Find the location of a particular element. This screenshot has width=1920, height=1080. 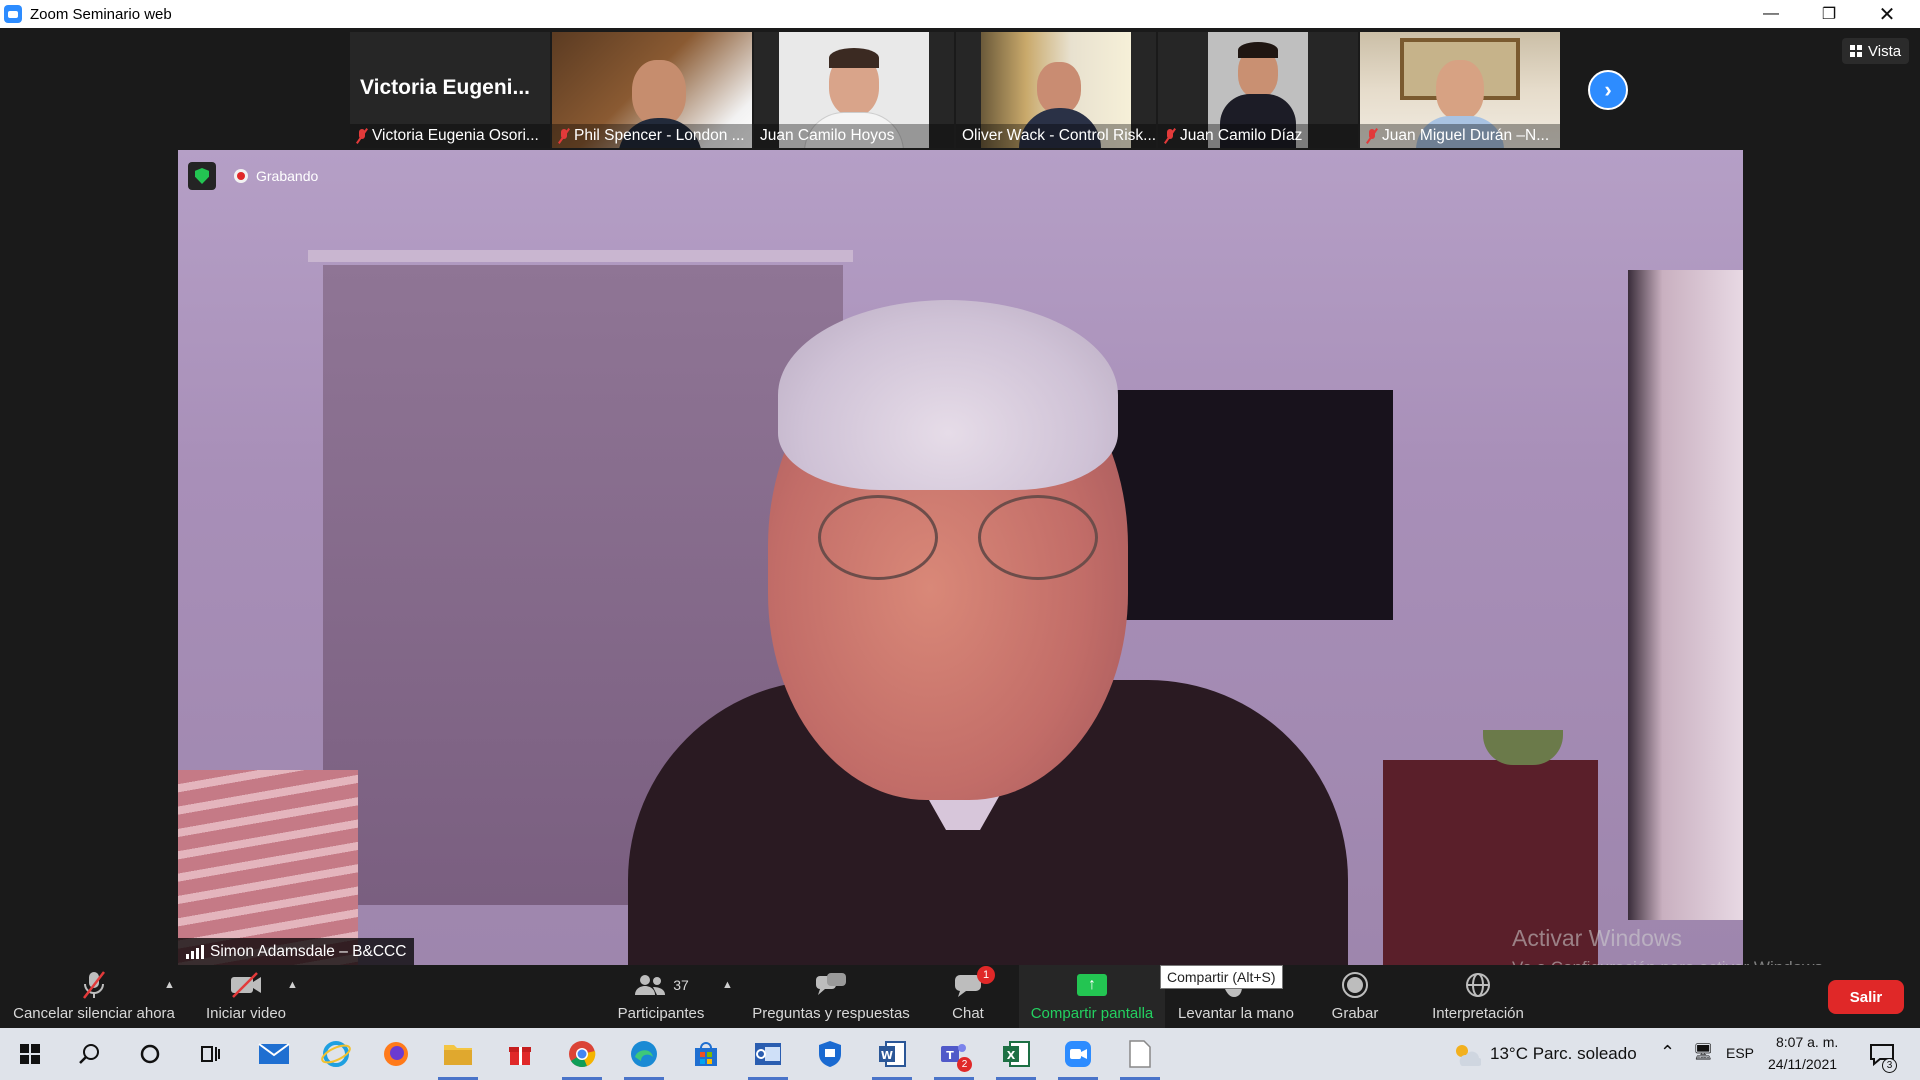

store-icon is located at coordinates (706, 1054).